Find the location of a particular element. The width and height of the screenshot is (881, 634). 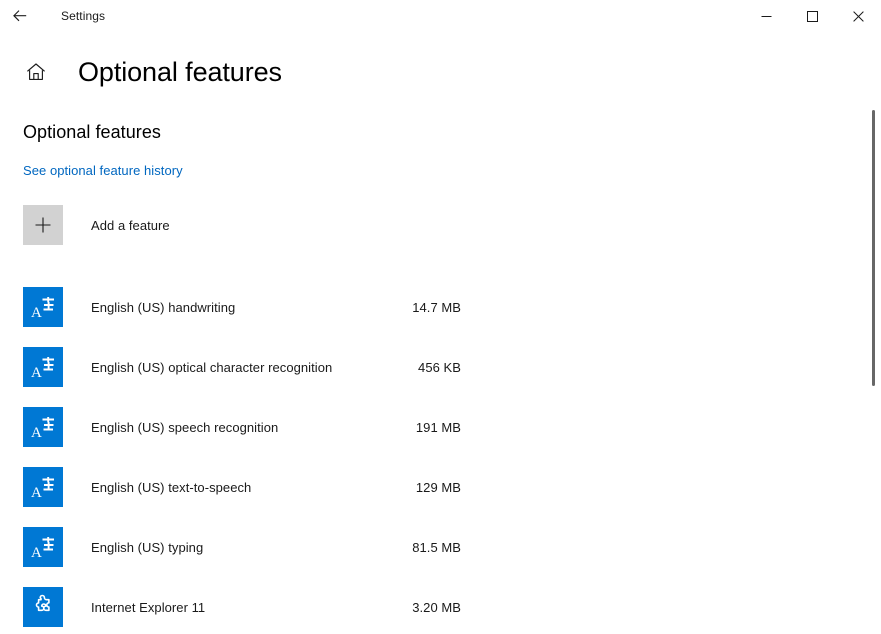

feature-row: A English (US) typing 81.5 MB is located at coordinates (242, 547).